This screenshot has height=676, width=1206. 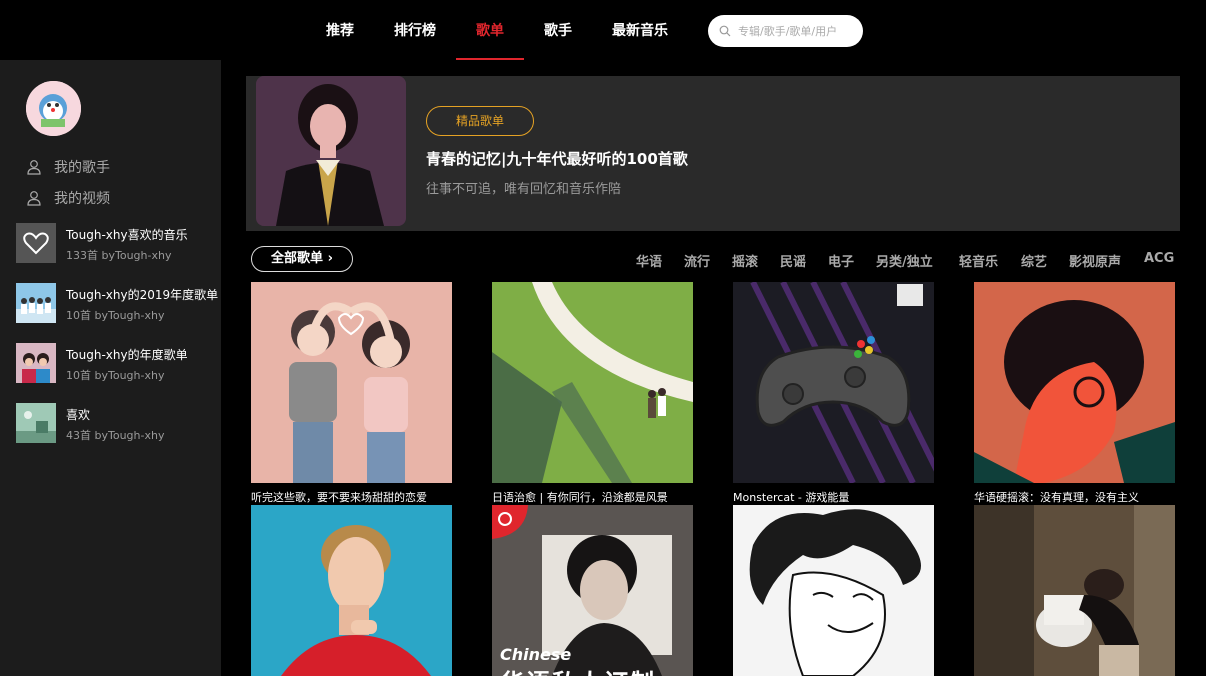 I want to click on category-chinese: 华语, so click(x=649, y=260).